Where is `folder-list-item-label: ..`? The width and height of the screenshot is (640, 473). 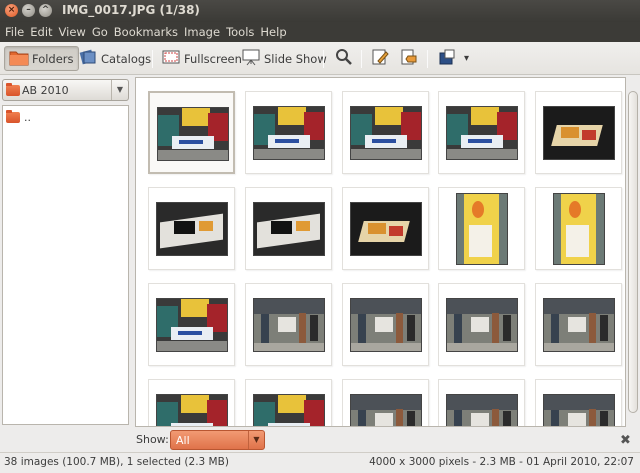 folder-list-item-label: .. is located at coordinates (27, 117).